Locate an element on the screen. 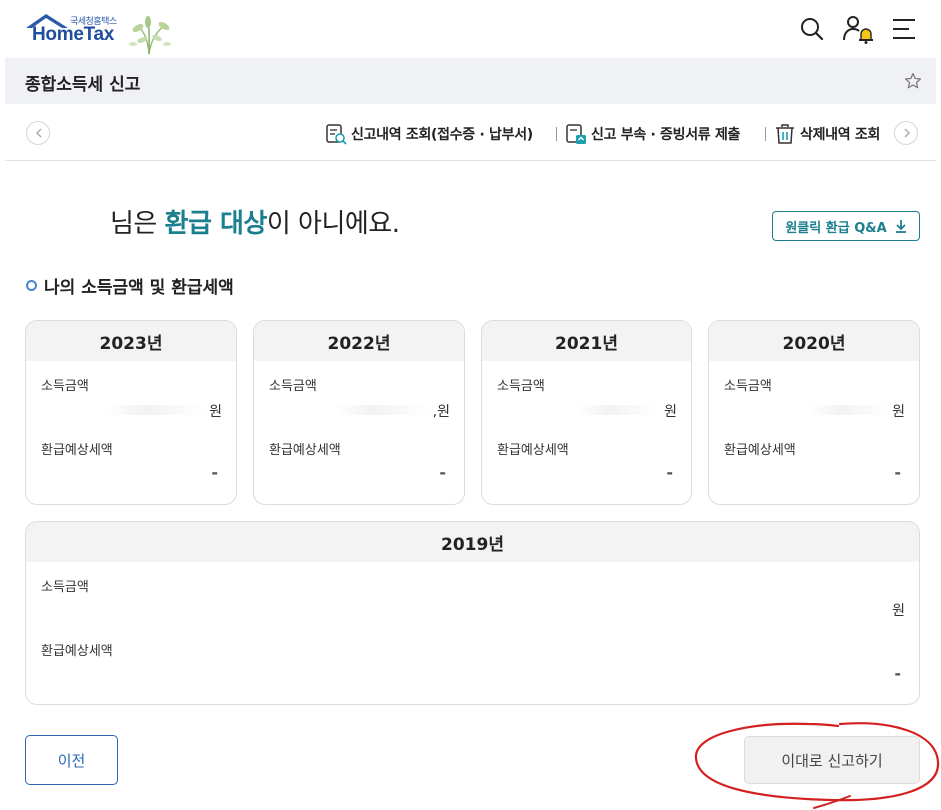 Image resolution: width=941 pixels, height=810 pixels. trash-icon is located at coordinates (785, 134).